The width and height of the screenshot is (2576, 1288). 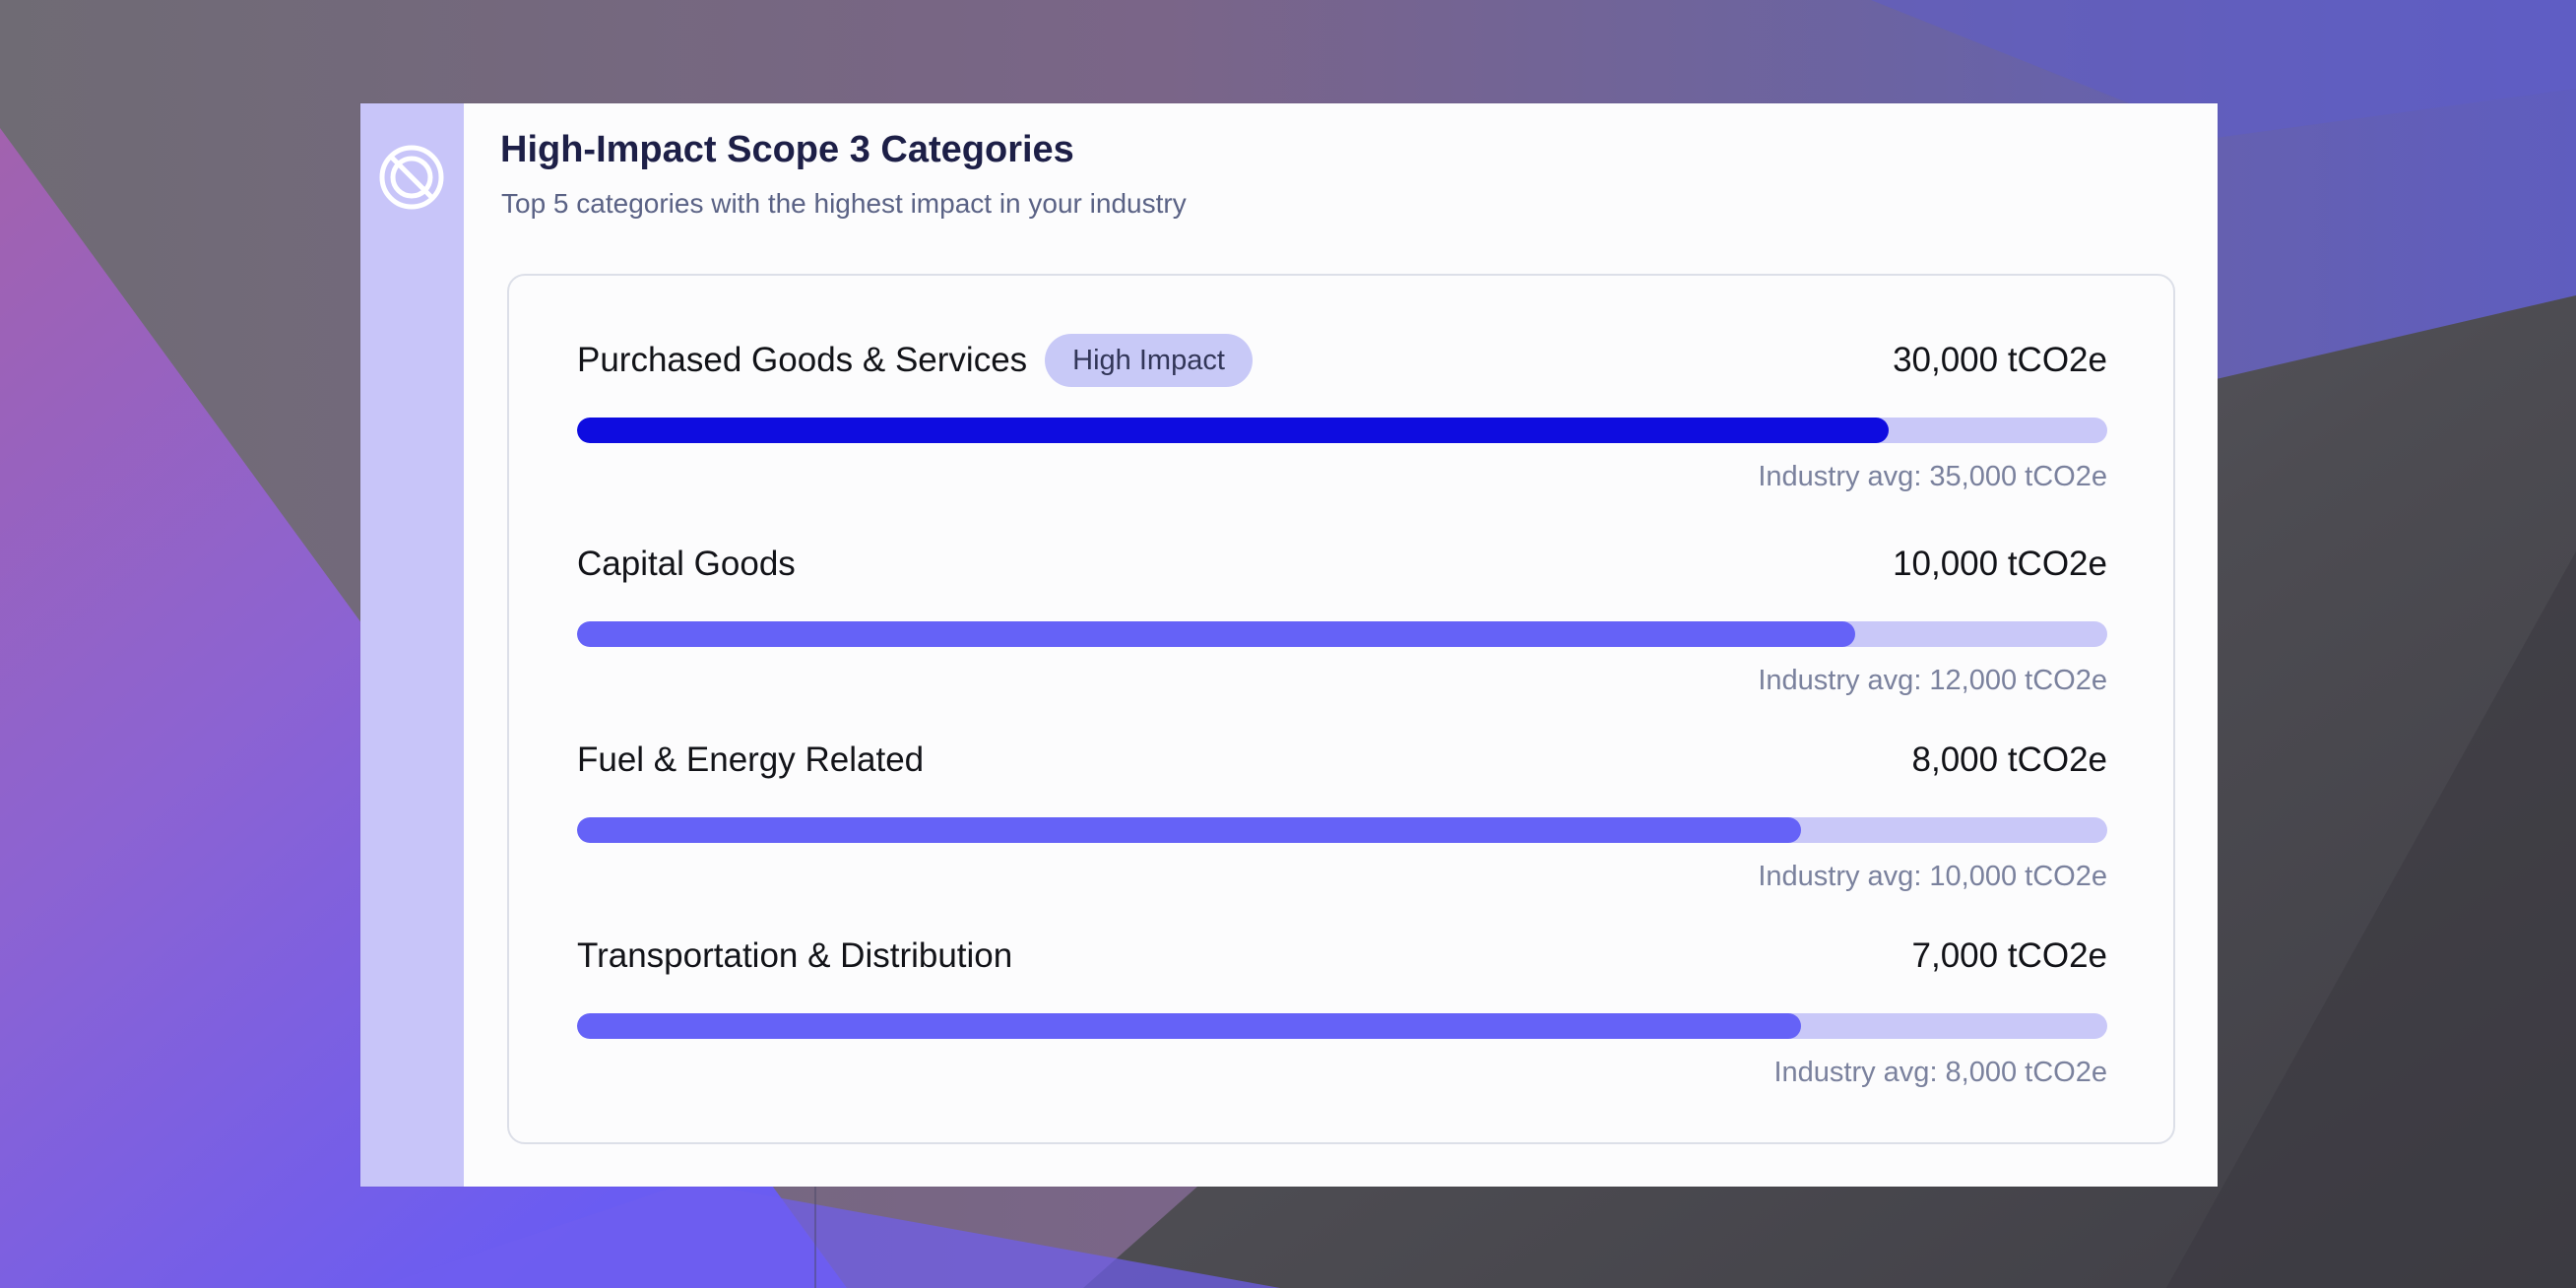 I want to click on industry-average: Industry avg: 35,000 tCO2e, so click(x=1932, y=476).